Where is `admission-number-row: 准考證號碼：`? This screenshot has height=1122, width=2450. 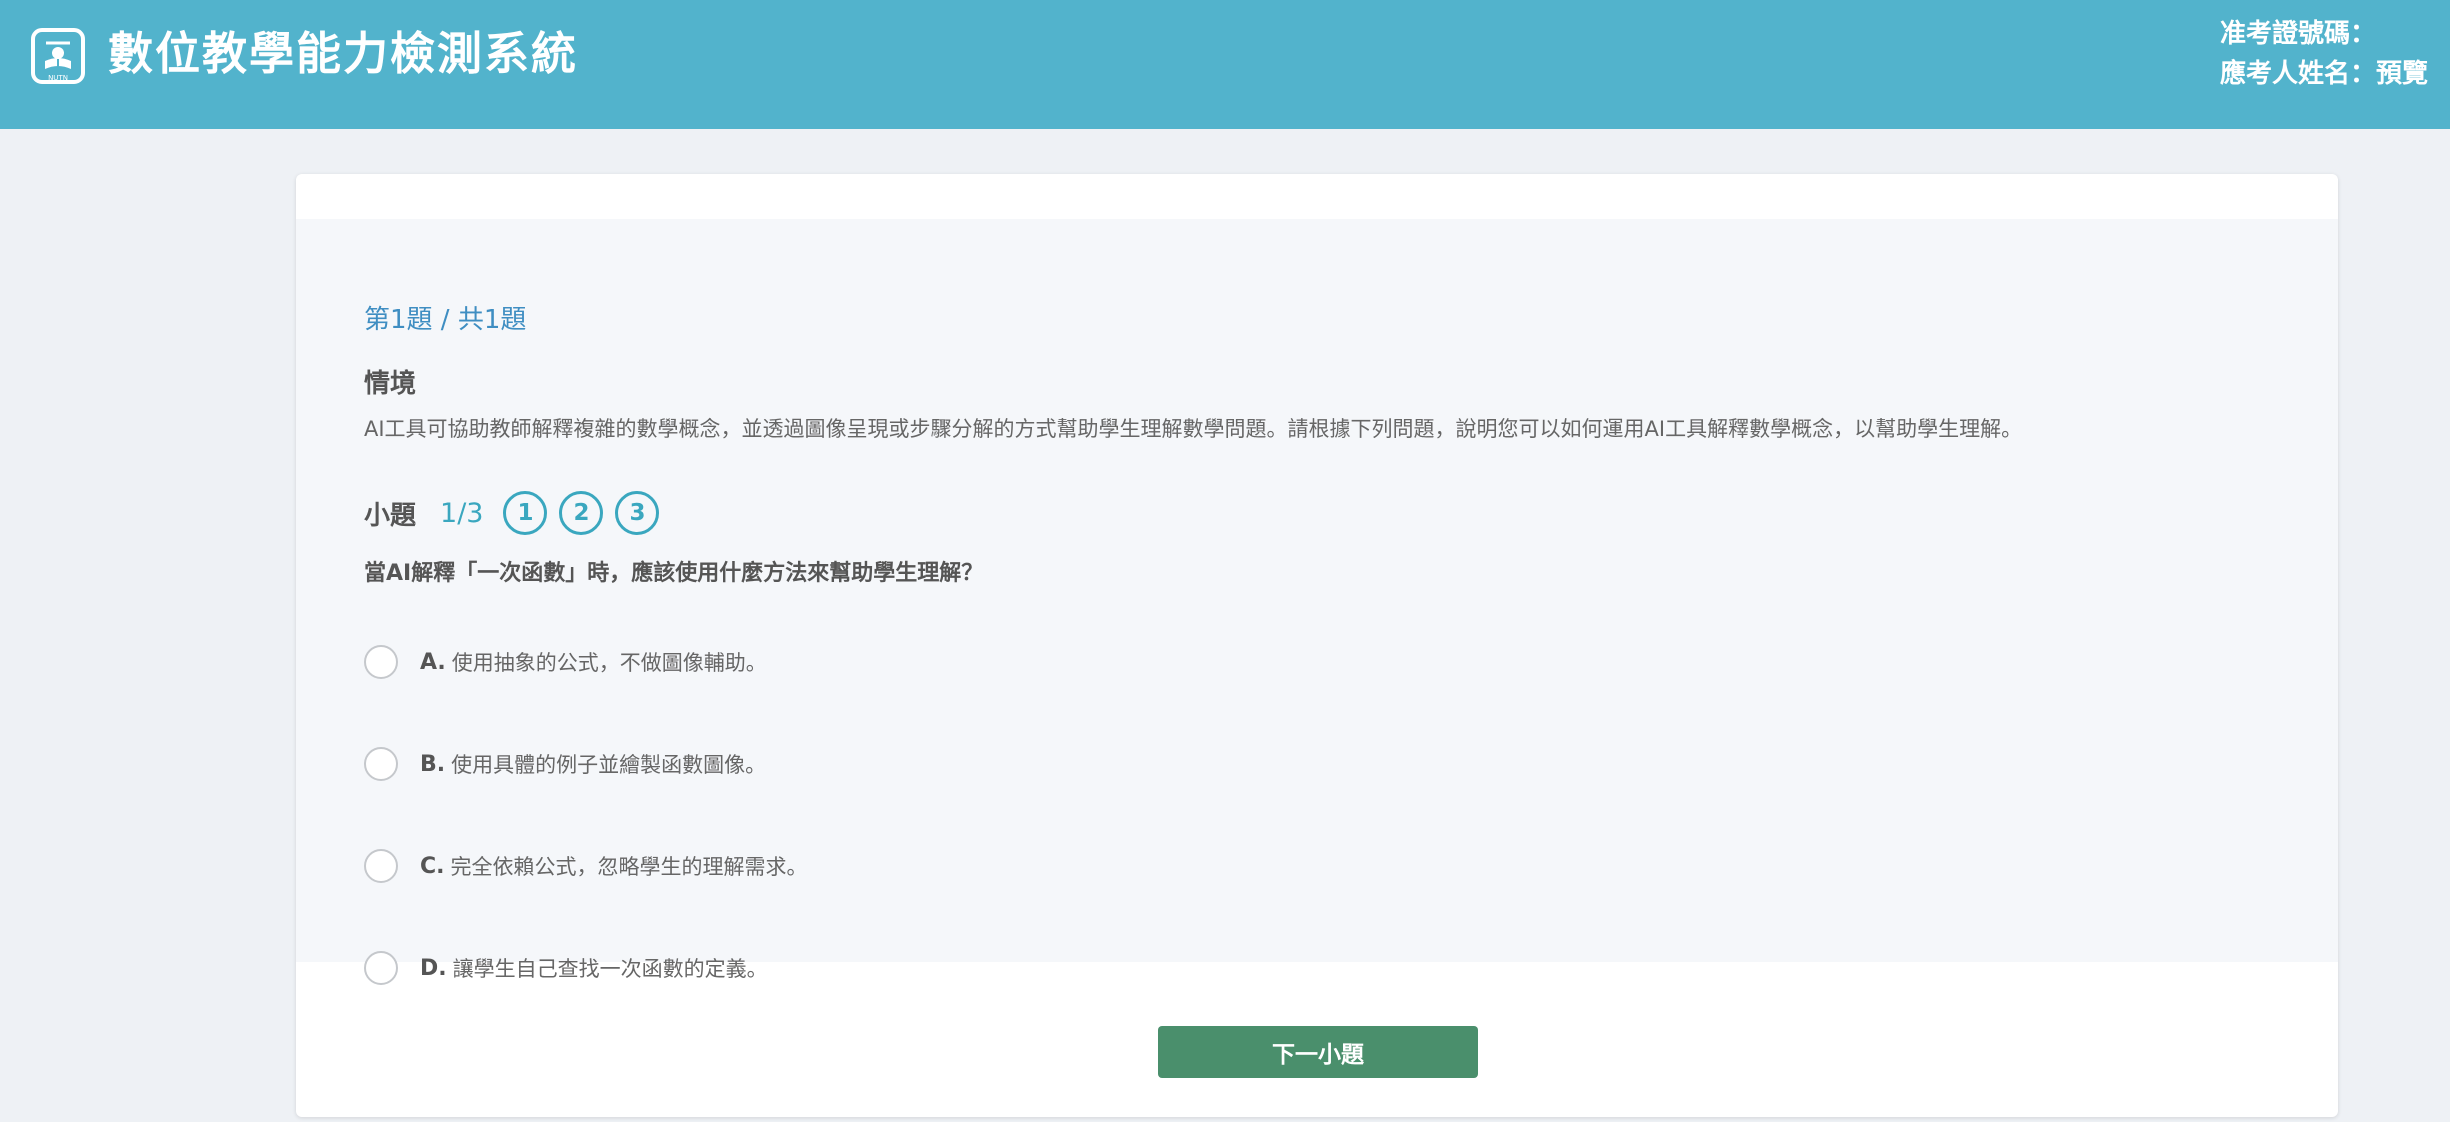
admission-number-row: 准考證號碼： is located at coordinates (2324, 34).